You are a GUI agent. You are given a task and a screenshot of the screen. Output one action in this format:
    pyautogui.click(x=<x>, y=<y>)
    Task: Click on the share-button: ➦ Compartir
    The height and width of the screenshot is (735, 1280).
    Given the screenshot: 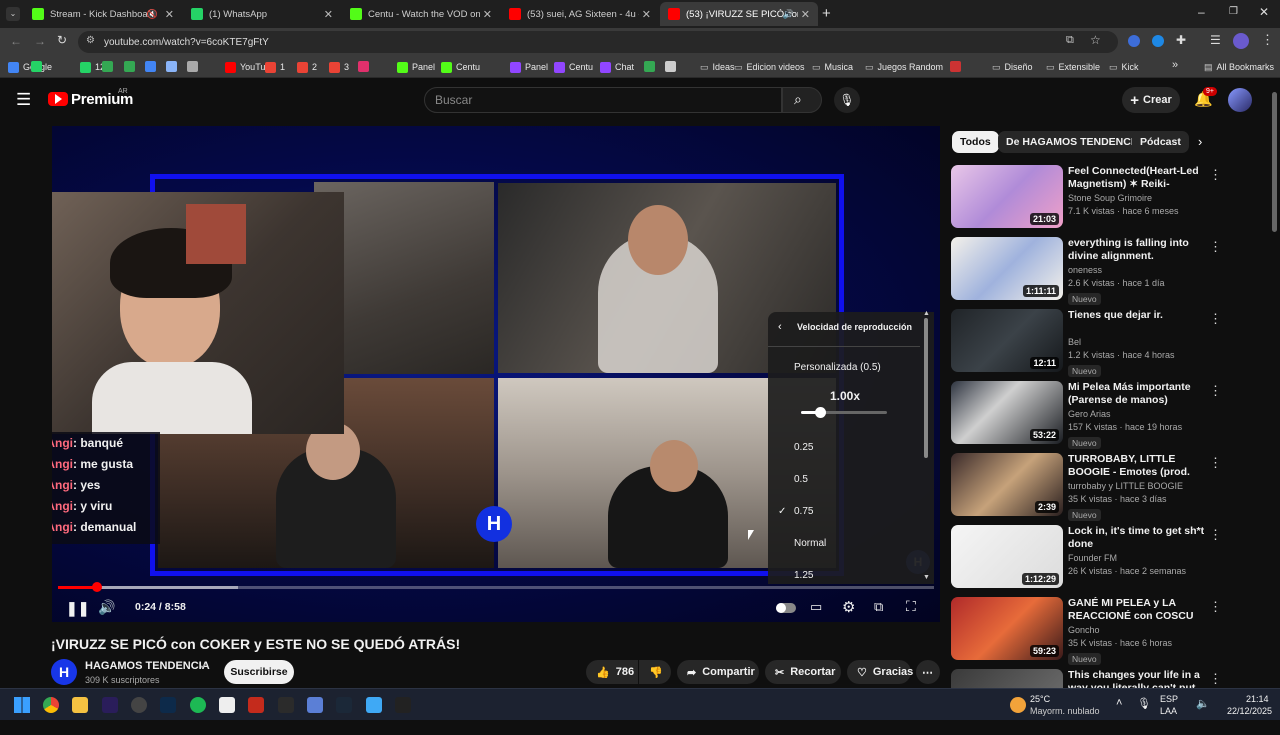 What is the action you would take?
    pyautogui.click(x=718, y=672)
    